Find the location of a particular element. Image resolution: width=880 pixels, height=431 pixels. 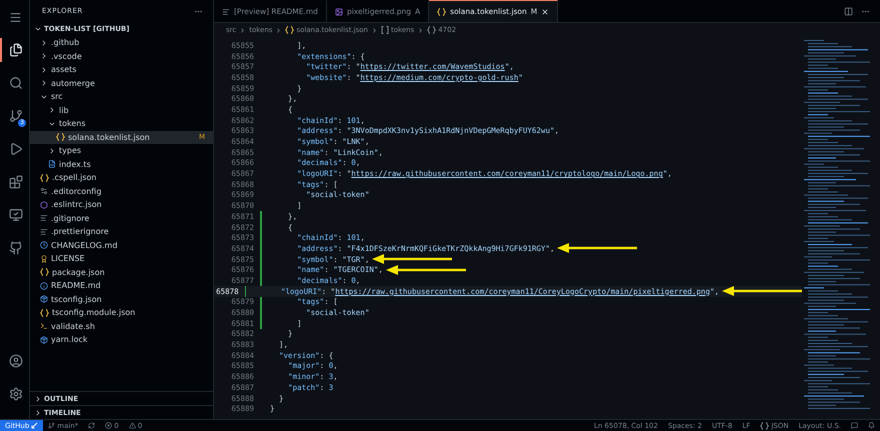

file-item: index.ts is located at coordinates (121, 164).